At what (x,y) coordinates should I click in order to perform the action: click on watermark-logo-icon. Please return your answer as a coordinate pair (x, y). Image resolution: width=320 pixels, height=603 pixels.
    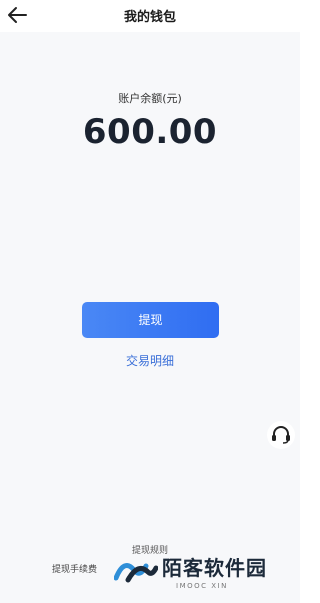
    Looking at the image, I should click on (136, 573).